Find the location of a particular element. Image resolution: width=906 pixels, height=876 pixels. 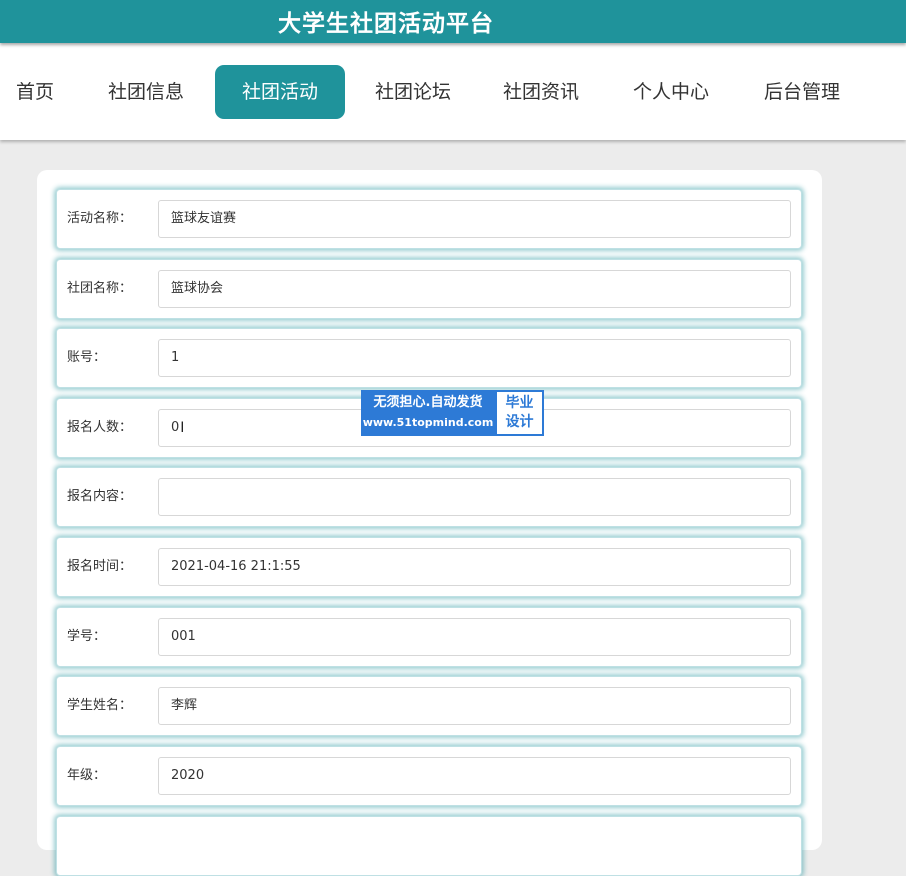

account-field: 1 is located at coordinates (474, 358).